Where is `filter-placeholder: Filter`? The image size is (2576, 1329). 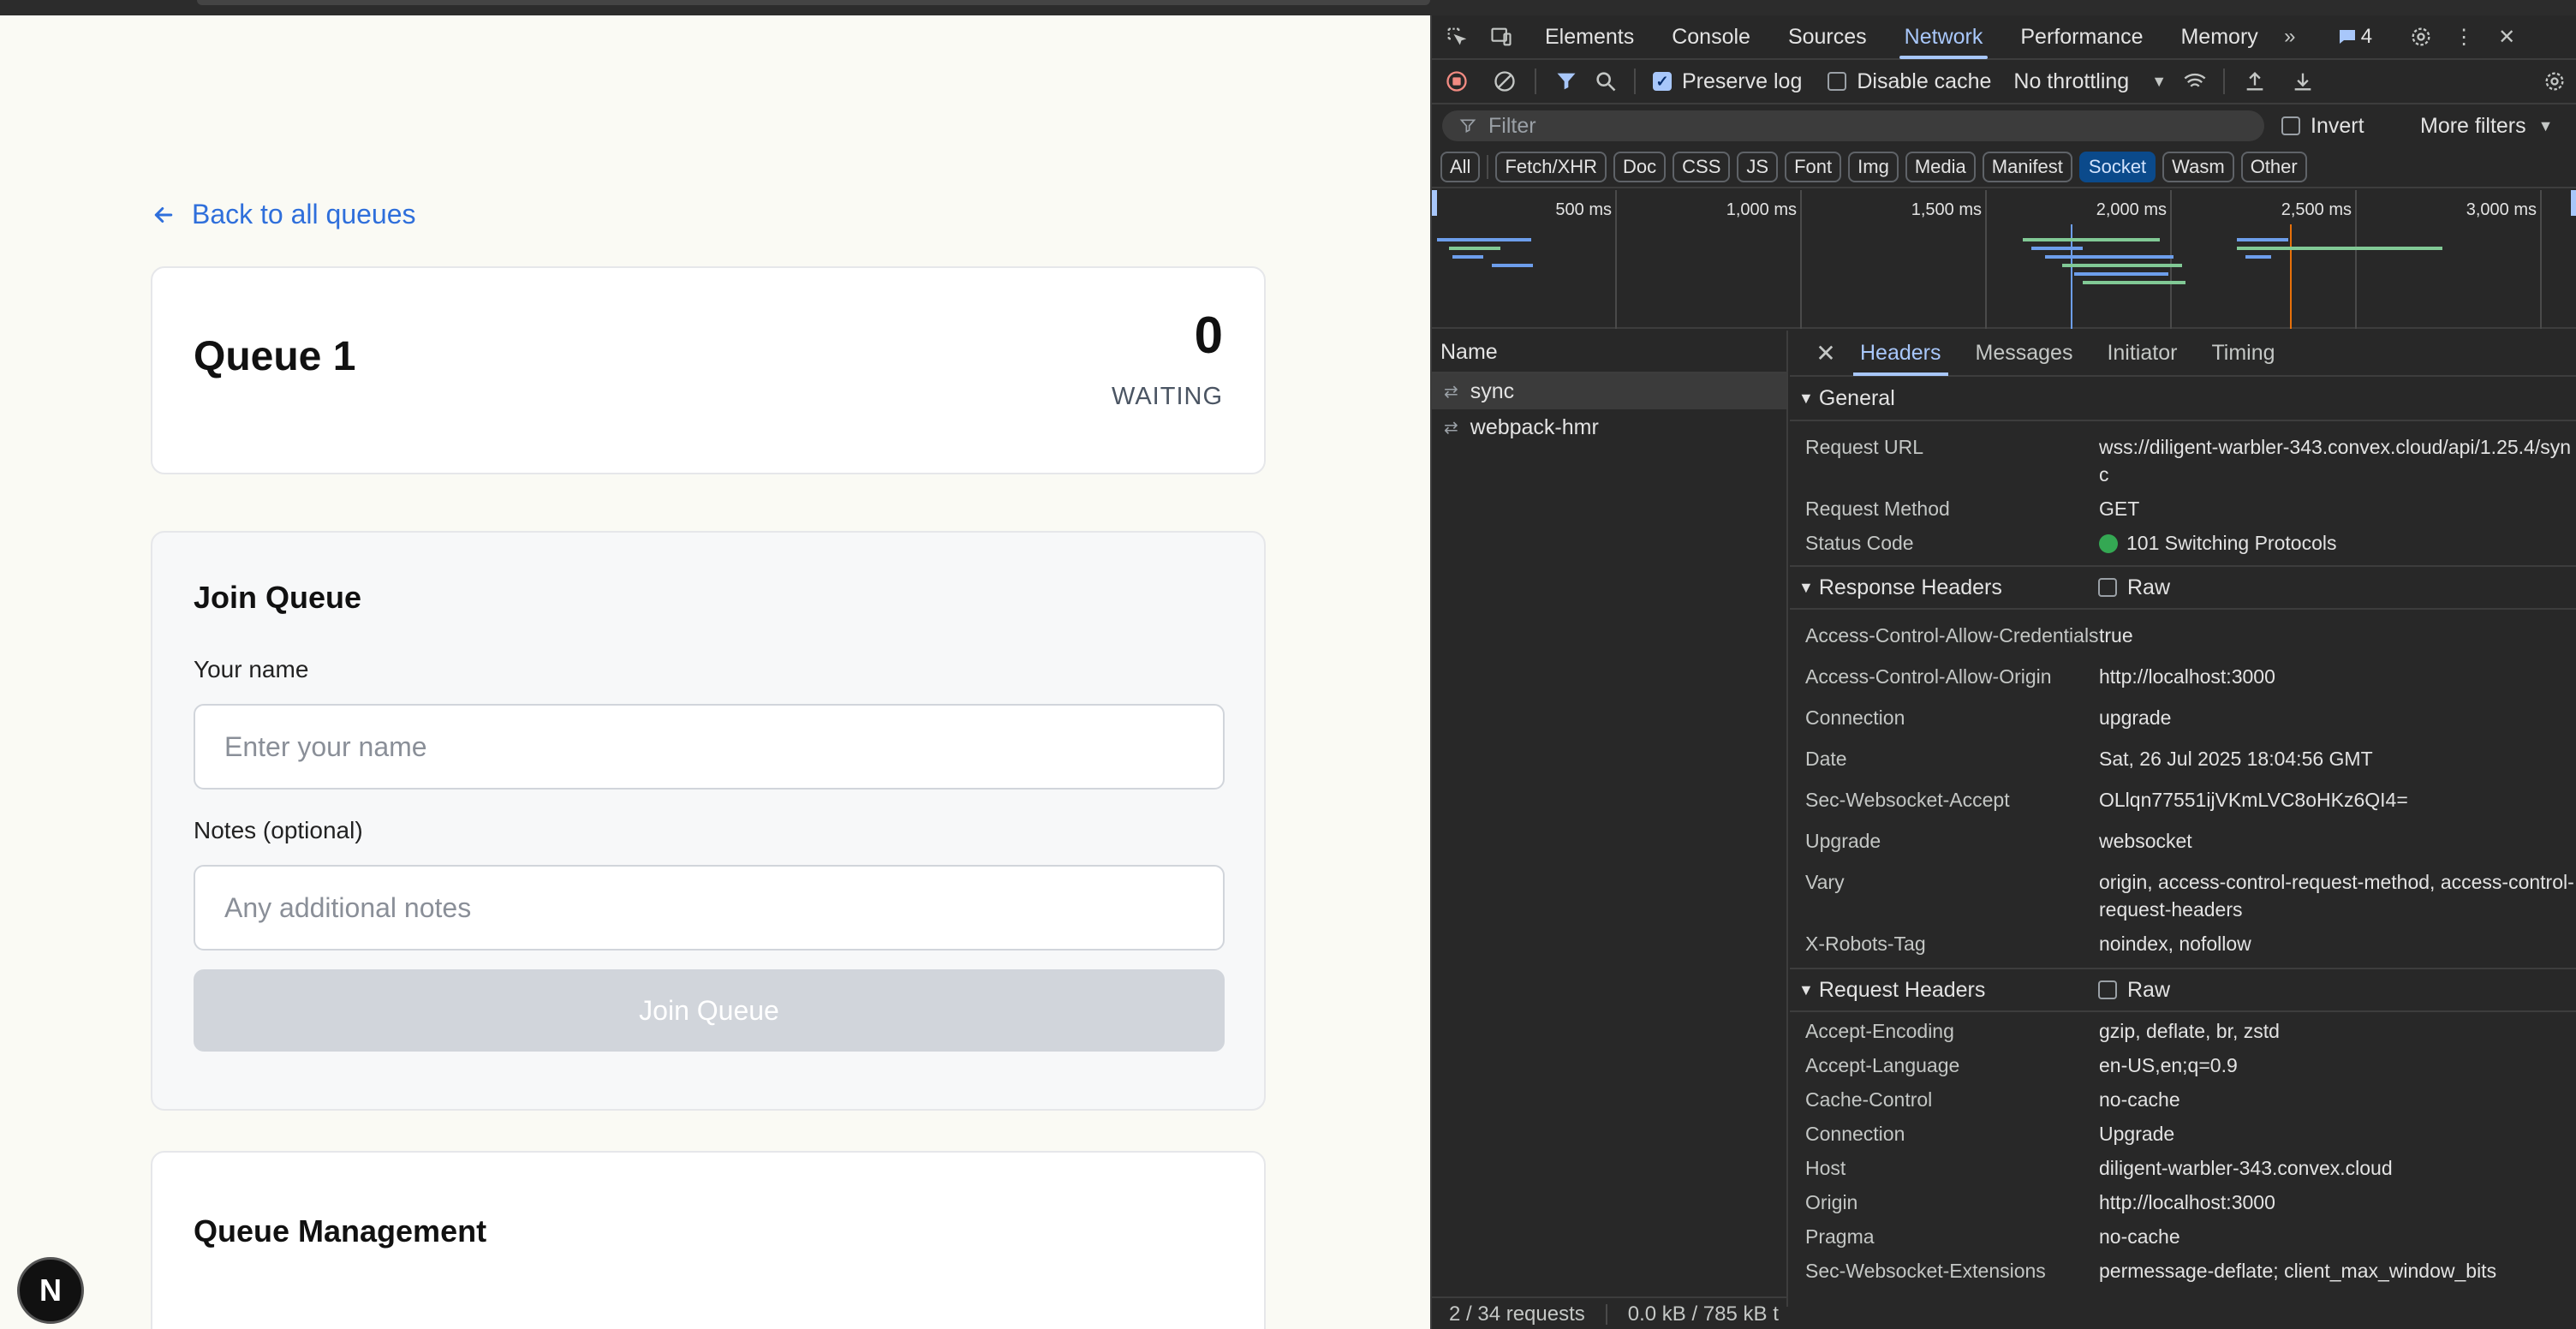 filter-placeholder: Filter is located at coordinates (1512, 125).